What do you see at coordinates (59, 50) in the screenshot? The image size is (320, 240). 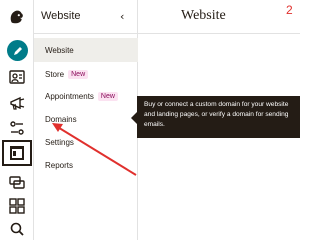 I see `nav-item-label: Website` at bounding box center [59, 50].